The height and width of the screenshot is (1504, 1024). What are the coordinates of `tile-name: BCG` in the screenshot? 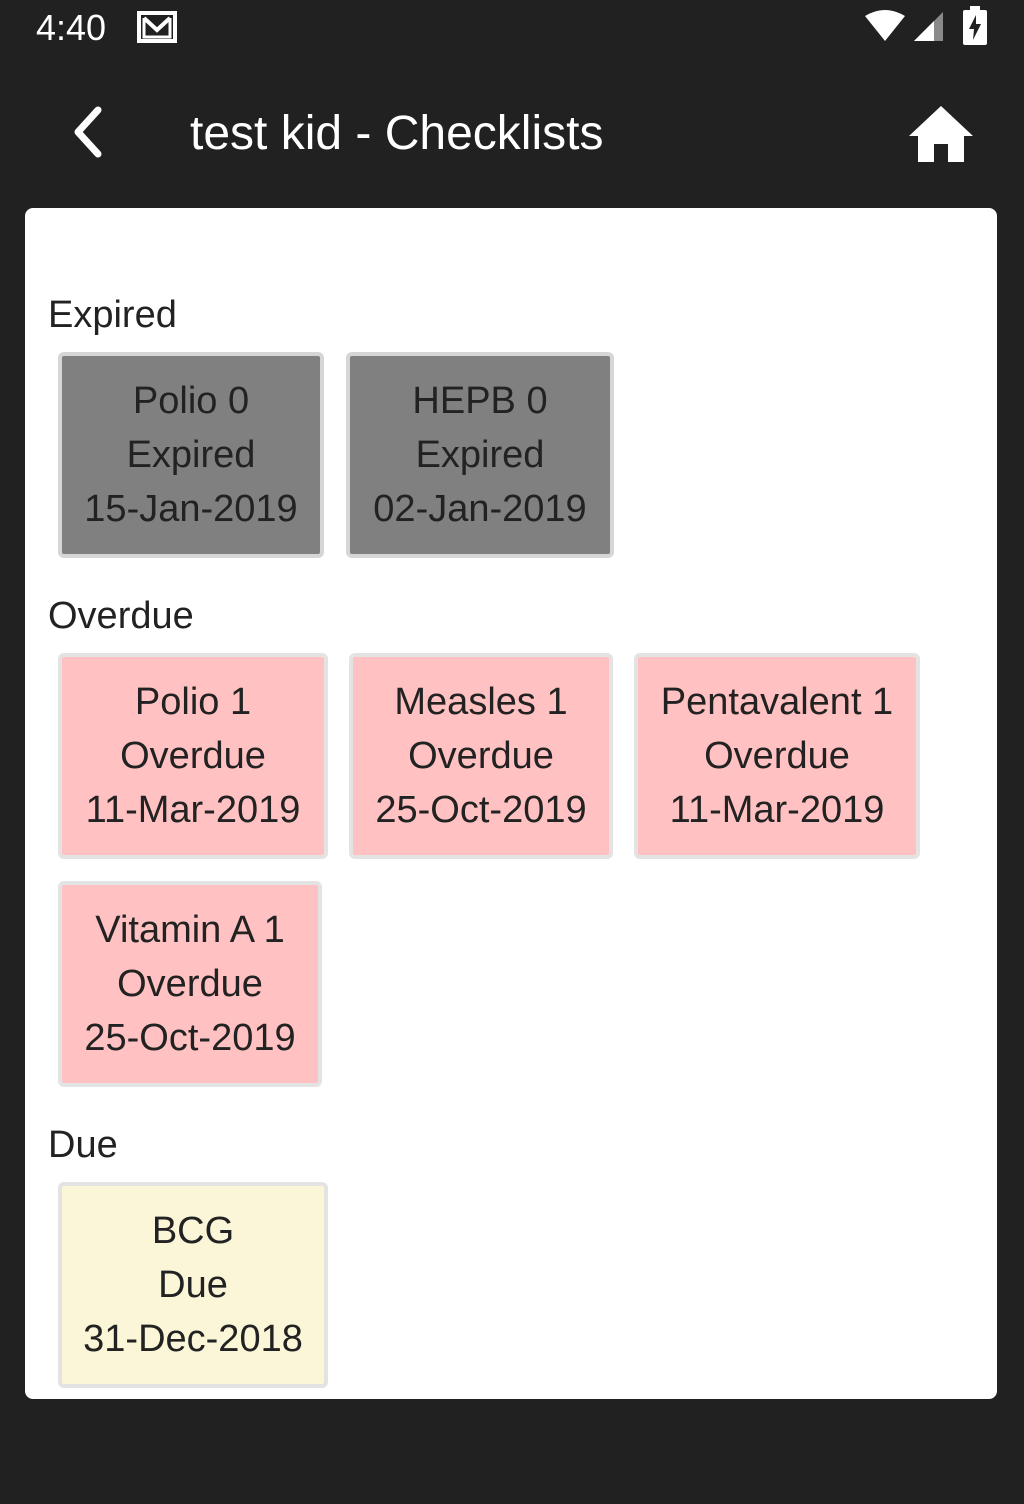 It's located at (193, 1231).